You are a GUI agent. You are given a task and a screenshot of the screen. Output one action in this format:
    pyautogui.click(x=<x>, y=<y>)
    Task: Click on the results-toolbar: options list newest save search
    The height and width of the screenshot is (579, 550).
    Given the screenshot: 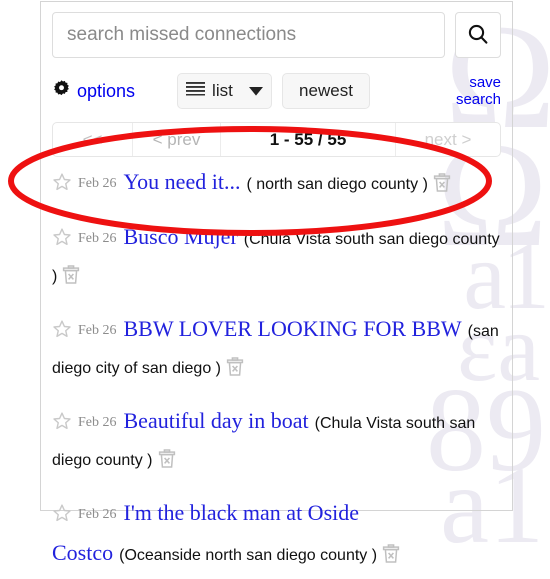 What is the action you would take?
    pyautogui.click(x=276, y=91)
    